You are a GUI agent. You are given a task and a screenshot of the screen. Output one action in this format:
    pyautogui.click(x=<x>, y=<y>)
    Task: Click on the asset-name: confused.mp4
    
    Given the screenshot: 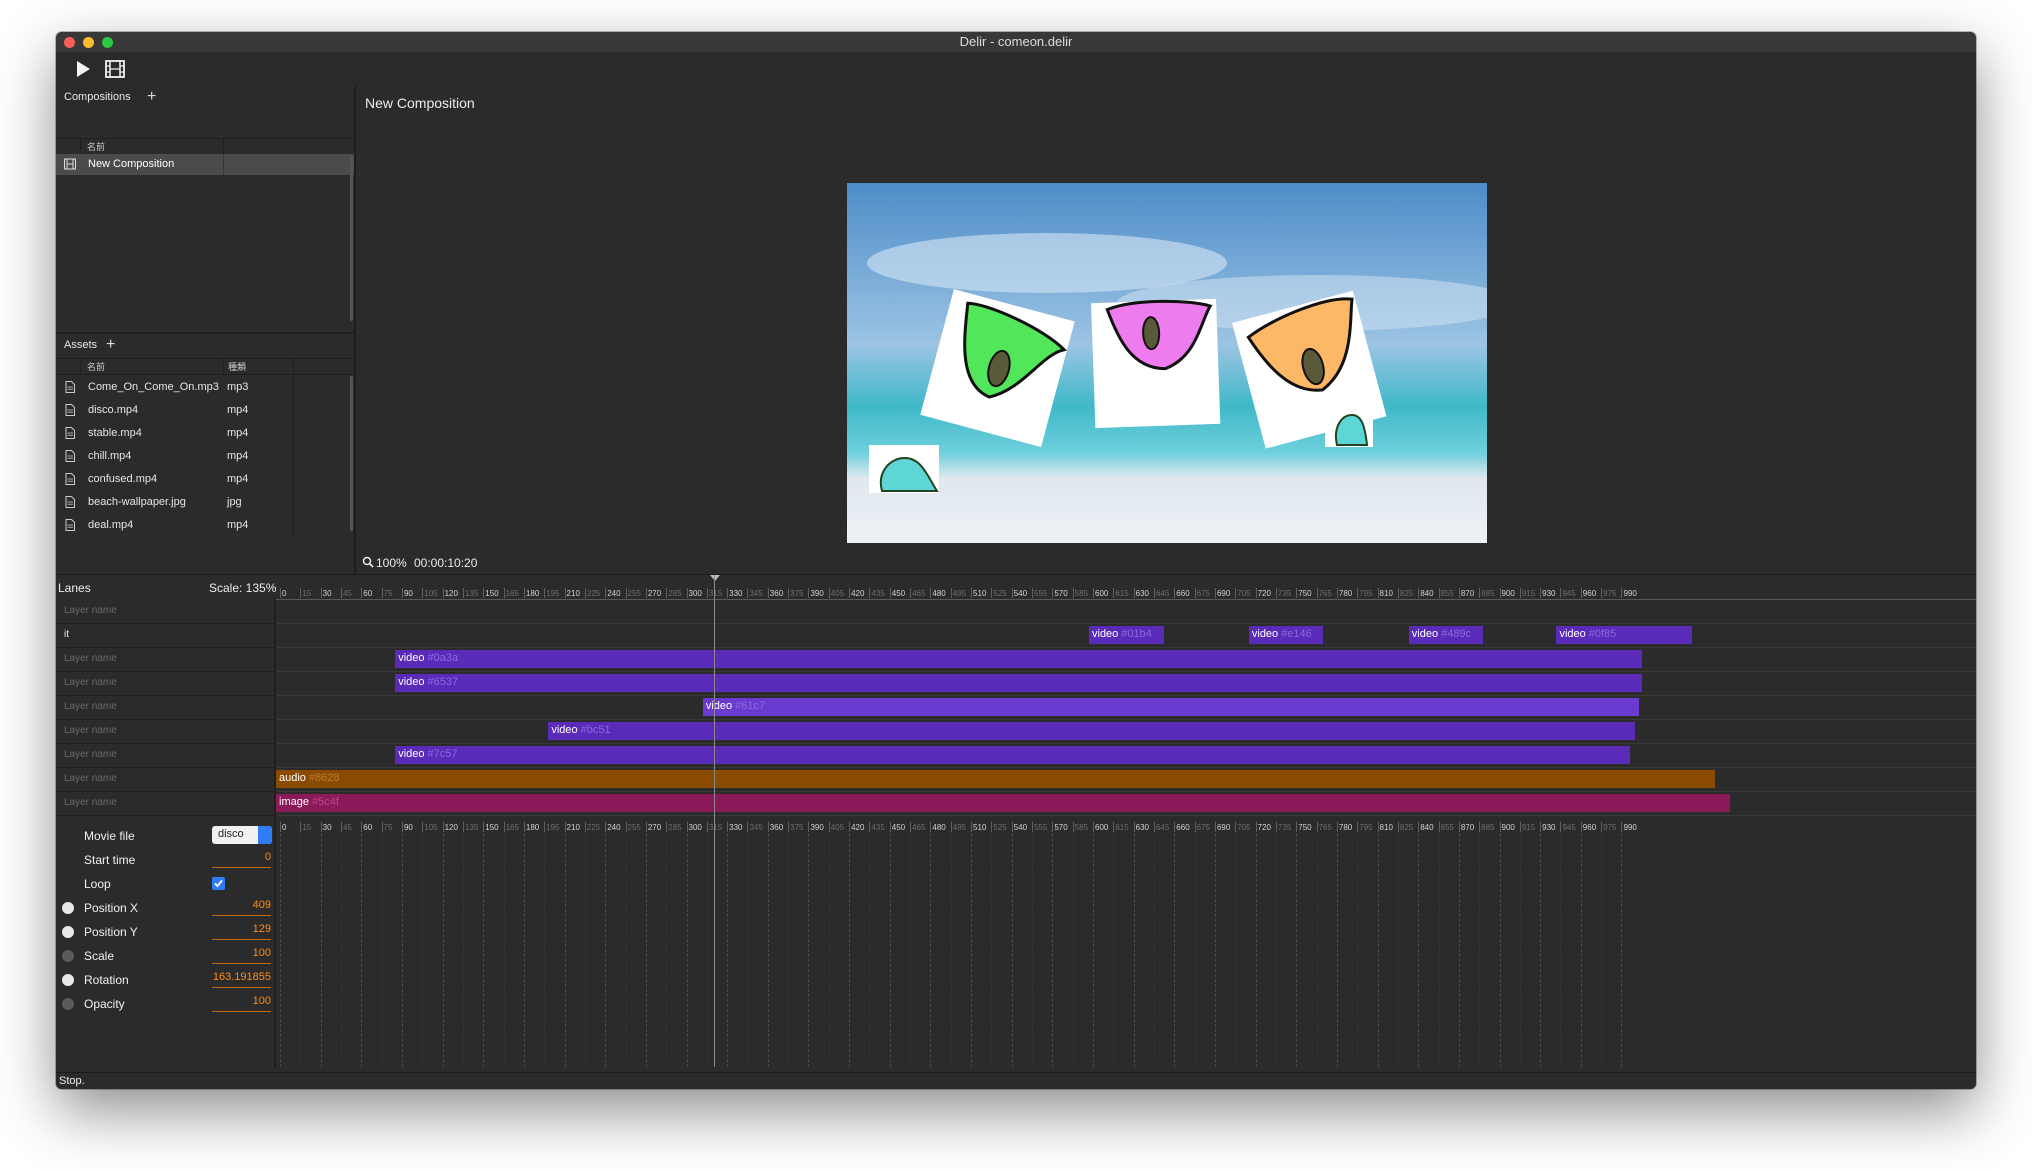 What is the action you would take?
    pyautogui.click(x=123, y=479)
    